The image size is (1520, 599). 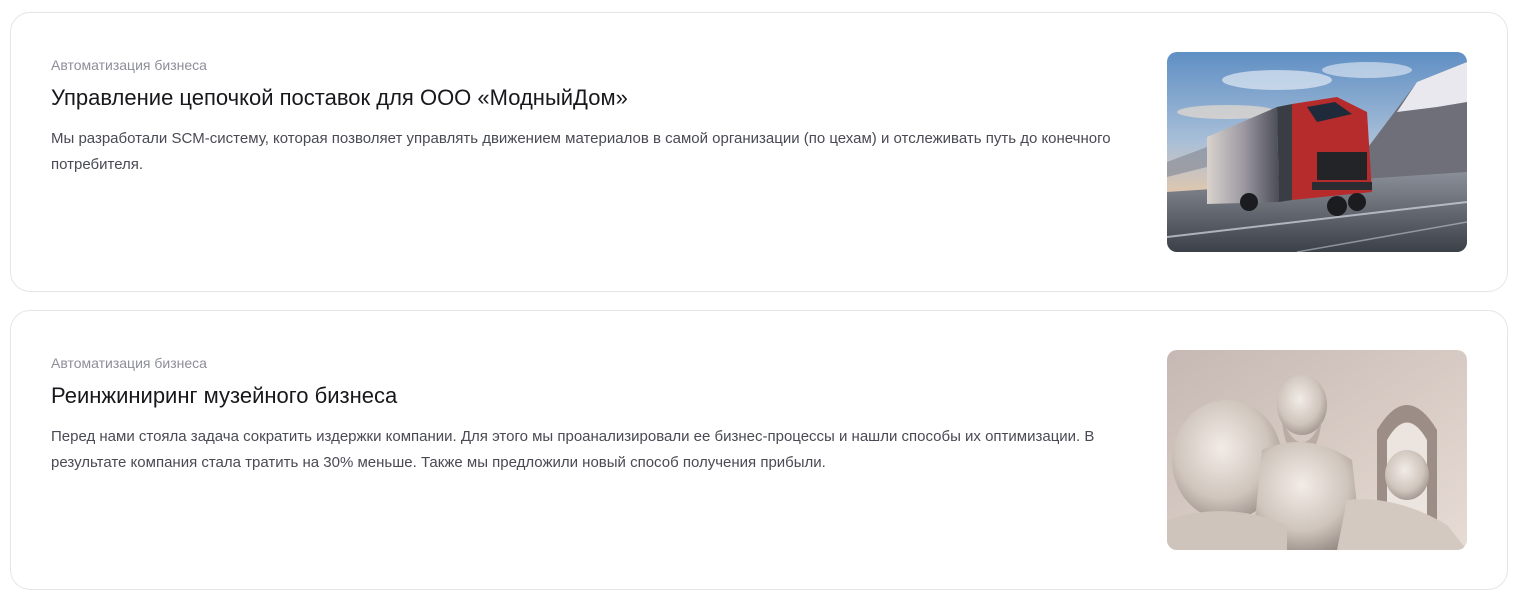 I want to click on statue-image, so click(x=1317, y=450).